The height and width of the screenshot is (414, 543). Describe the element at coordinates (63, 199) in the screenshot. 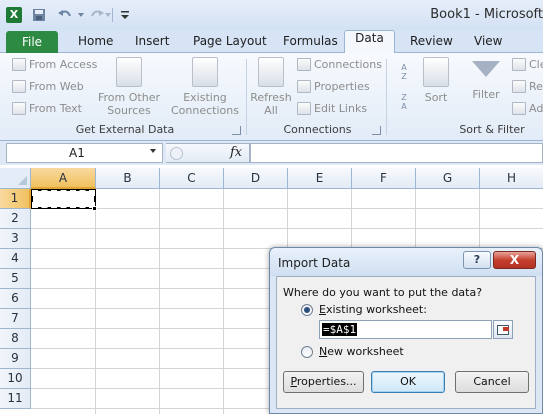

I see `copy-marquee` at that location.